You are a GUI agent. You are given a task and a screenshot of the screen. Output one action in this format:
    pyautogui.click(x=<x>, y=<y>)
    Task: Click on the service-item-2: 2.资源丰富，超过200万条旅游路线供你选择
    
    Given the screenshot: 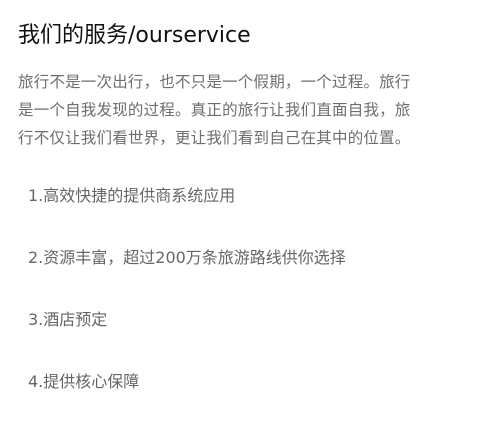 What is the action you would take?
    pyautogui.click(x=187, y=257)
    